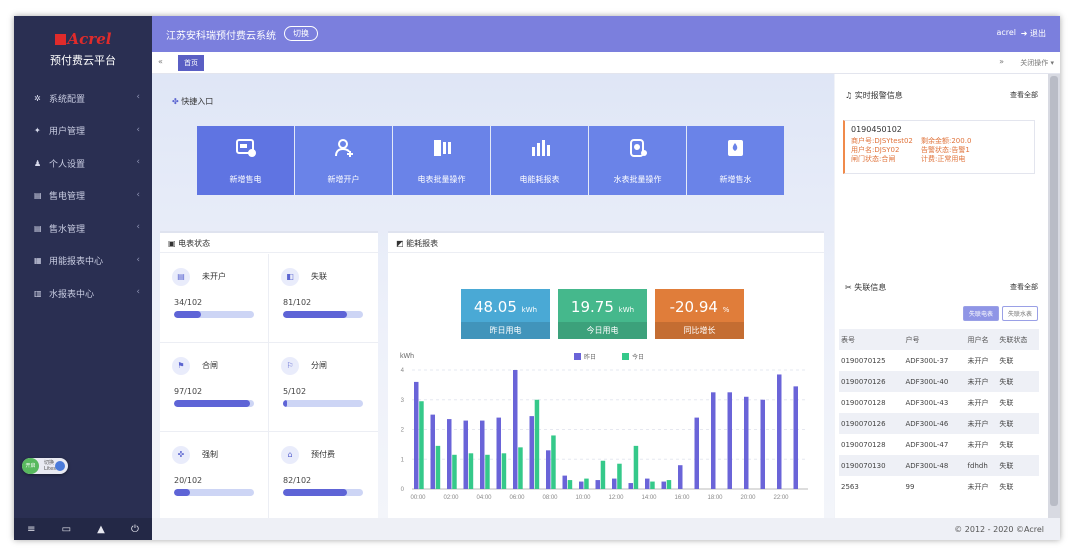 This screenshot has width=1083, height=556. Describe the element at coordinates (191, 63) in the screenshot. I see `tab-home: 首页` at that location.